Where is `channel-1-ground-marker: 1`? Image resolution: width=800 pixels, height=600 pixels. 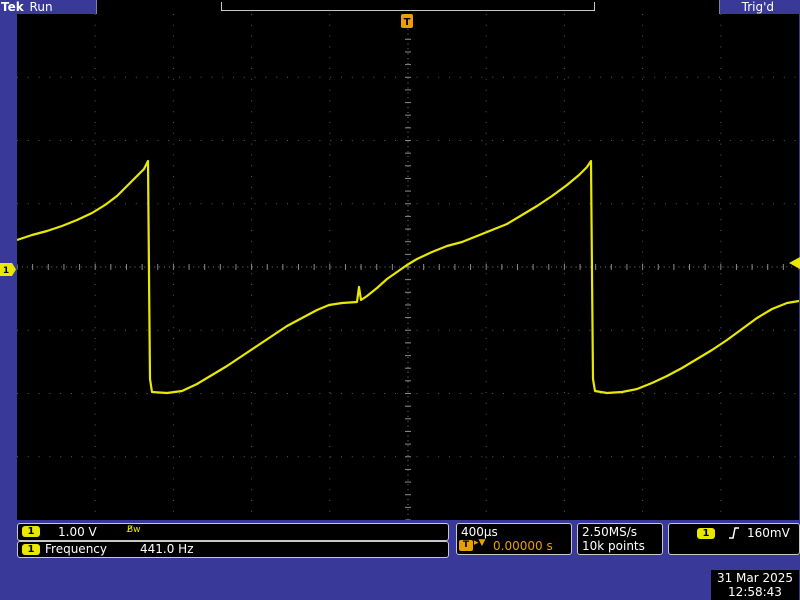
channel-1-ground-marker: 1 is located at coordinates (8, 269).